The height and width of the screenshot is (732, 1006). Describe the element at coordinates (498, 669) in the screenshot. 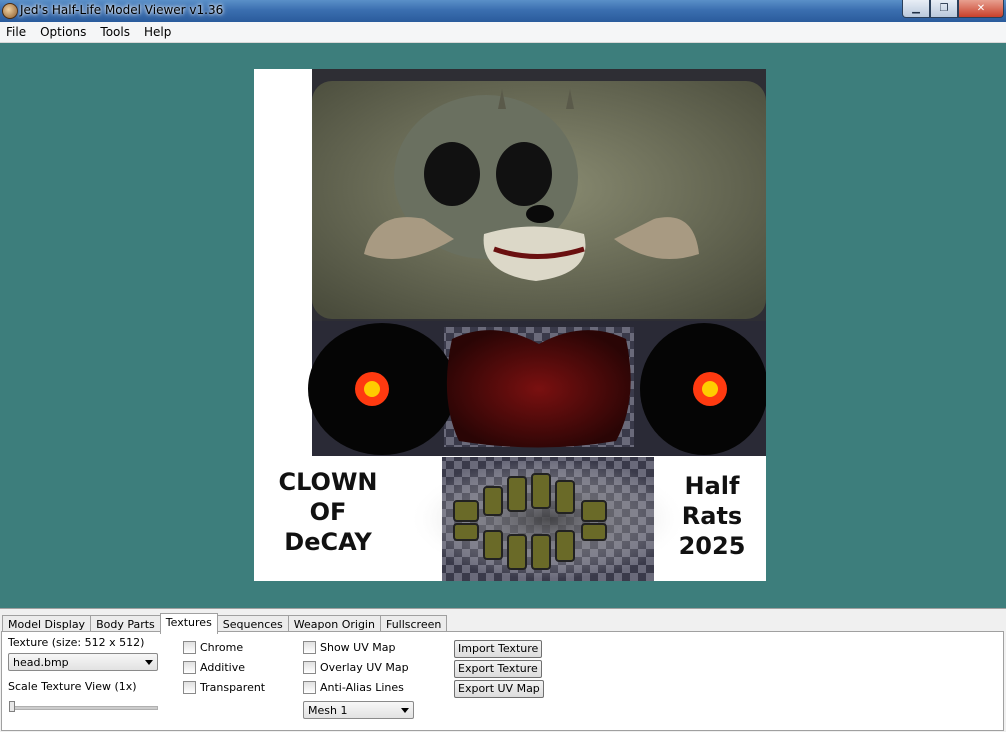

I see `export-texture-button: Export Texture` at that location.